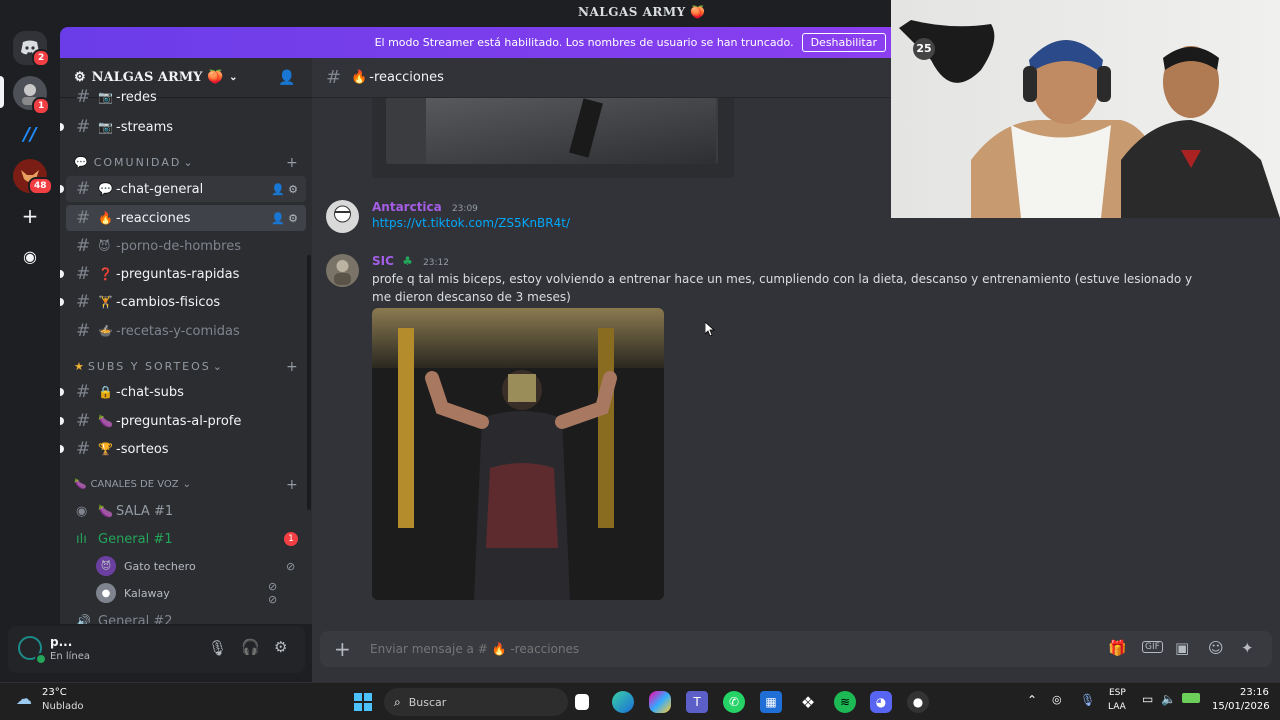  I want to click on chevron-up-icon: ⌃, so click(1032, 700).